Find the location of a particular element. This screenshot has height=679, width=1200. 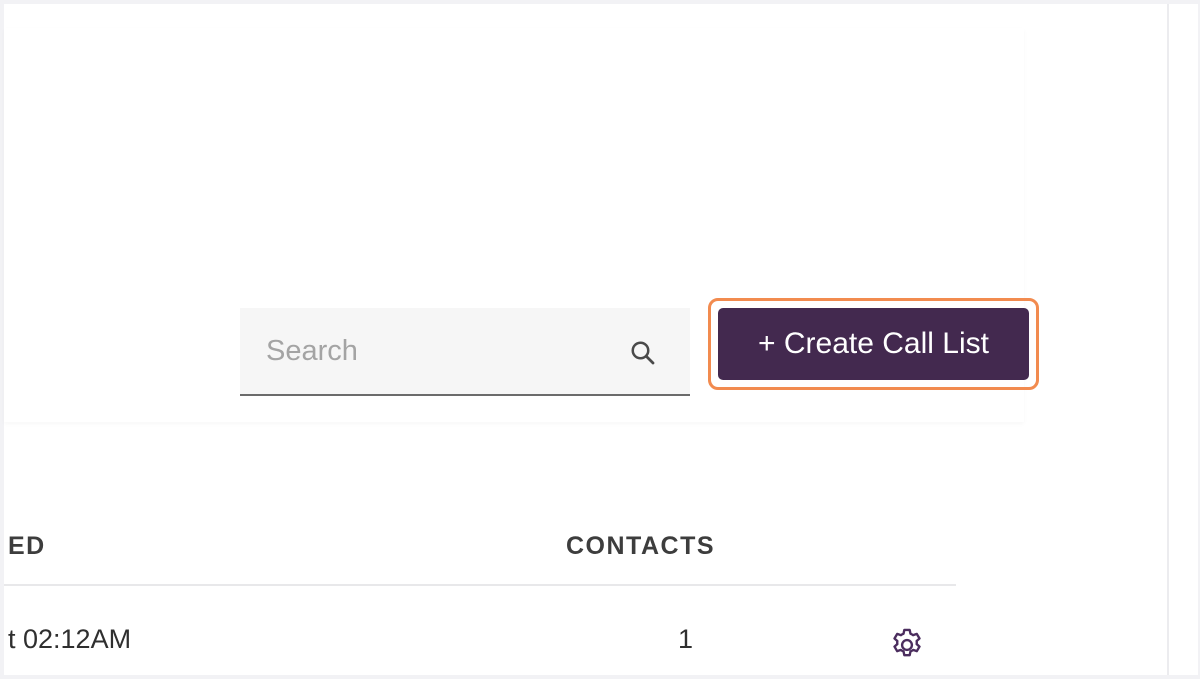

cell-contacts: 1 is located at coordinates (686, 639).